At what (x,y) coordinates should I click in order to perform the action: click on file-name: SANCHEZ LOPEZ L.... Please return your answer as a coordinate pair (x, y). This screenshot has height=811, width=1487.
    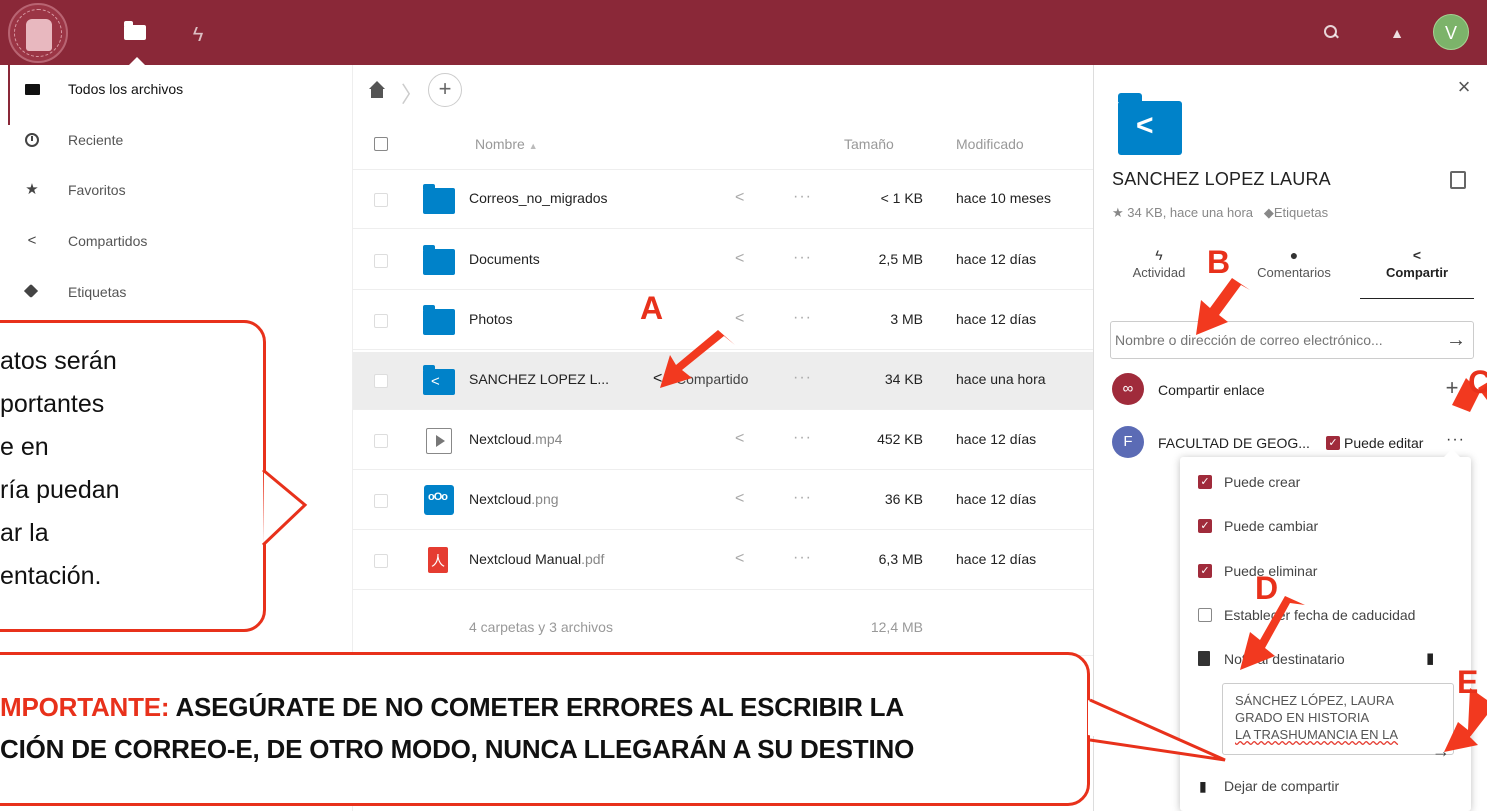
    Looking at the image, I should click on (539, 379).